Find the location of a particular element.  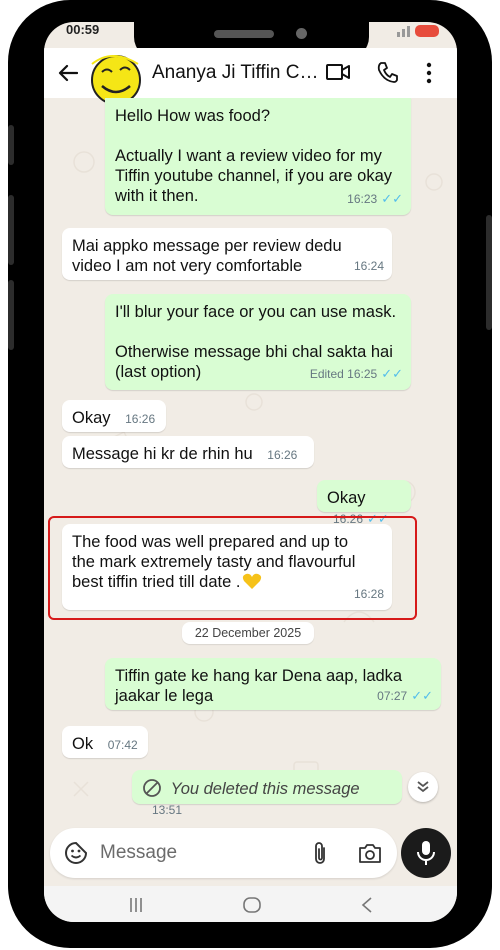

message-outgoing: Okay 16:26 ✓✓ is located at coordinates (364, 503).